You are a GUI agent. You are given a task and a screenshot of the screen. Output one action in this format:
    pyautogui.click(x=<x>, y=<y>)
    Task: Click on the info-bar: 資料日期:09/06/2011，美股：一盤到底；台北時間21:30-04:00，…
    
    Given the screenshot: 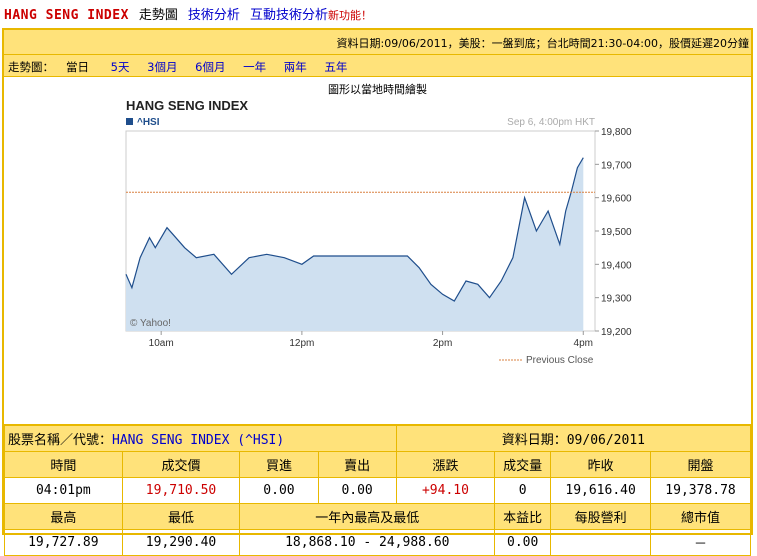 What is the action you would take?
    pyautogui.click(x=377, y=42)
    